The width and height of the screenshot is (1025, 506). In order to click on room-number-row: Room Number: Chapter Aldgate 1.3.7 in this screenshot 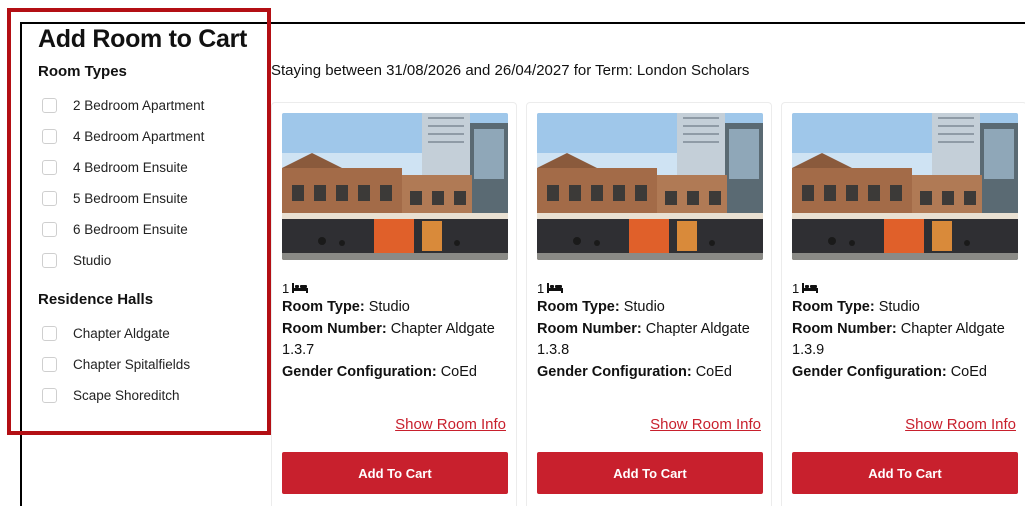, I will do `click(394, 340)`.